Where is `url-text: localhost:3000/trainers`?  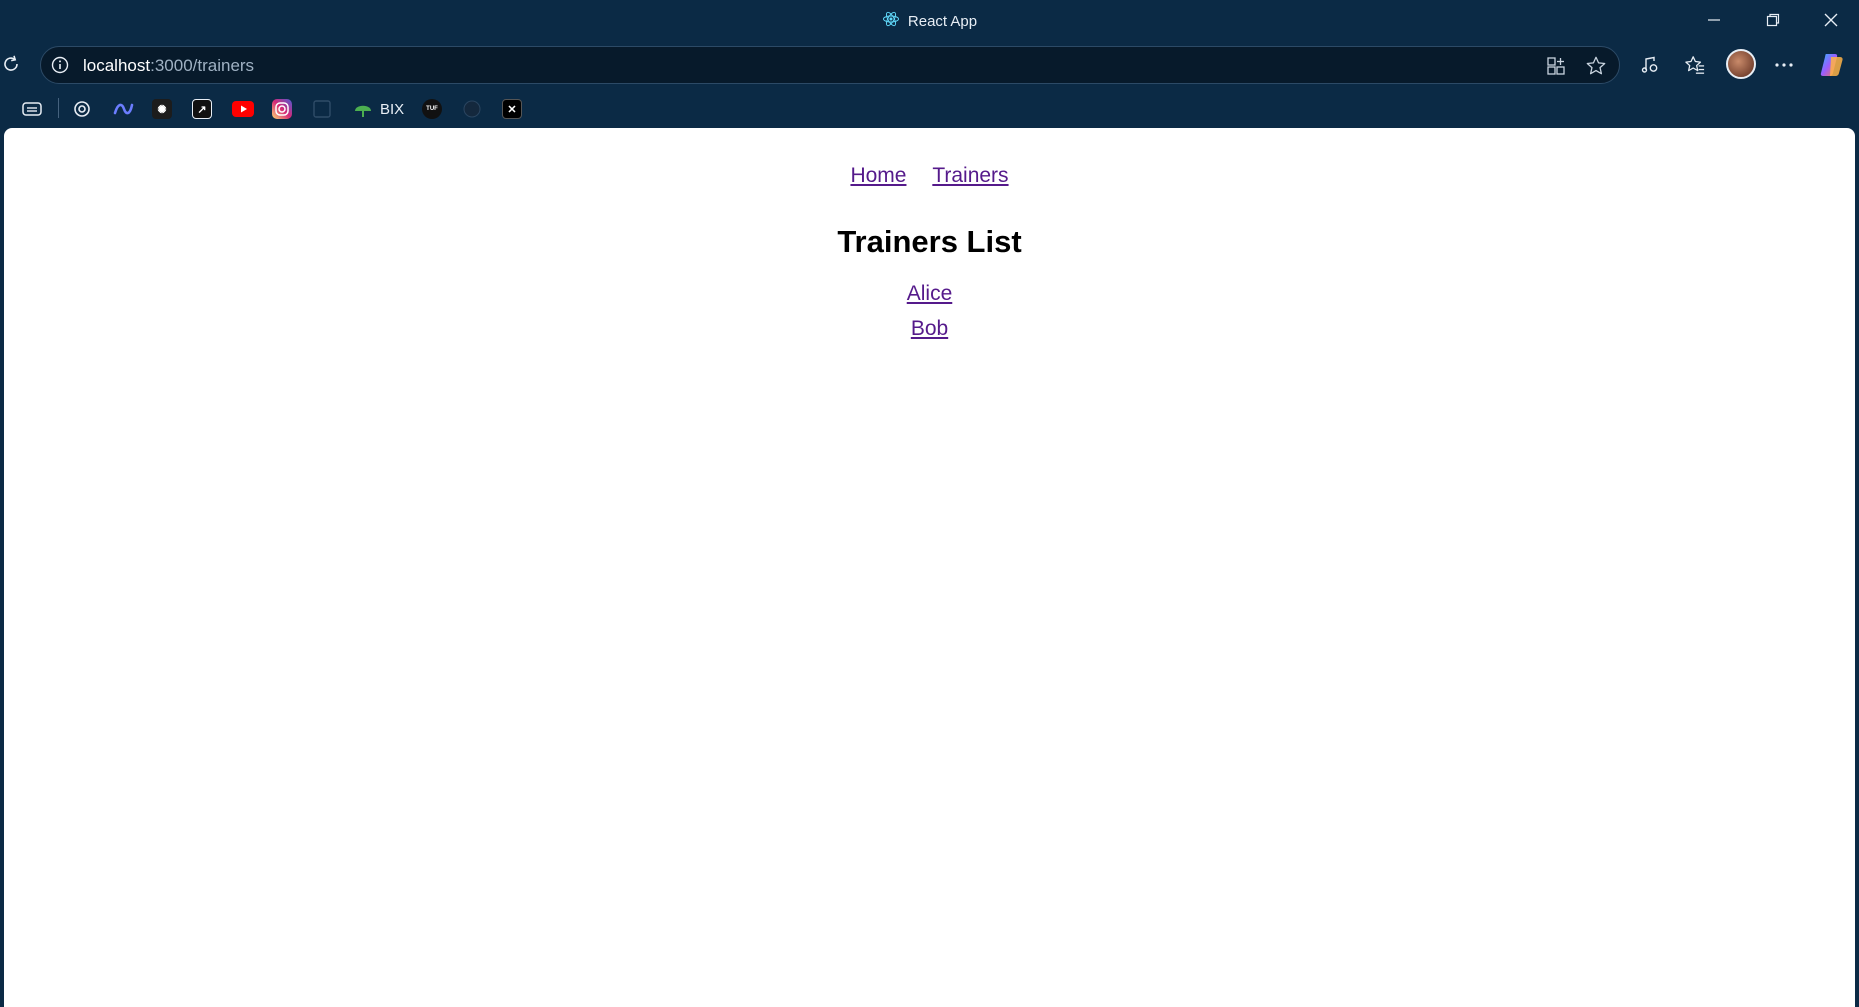 url-text: localhost:3000/trainers is located at coordinates (168, 66).